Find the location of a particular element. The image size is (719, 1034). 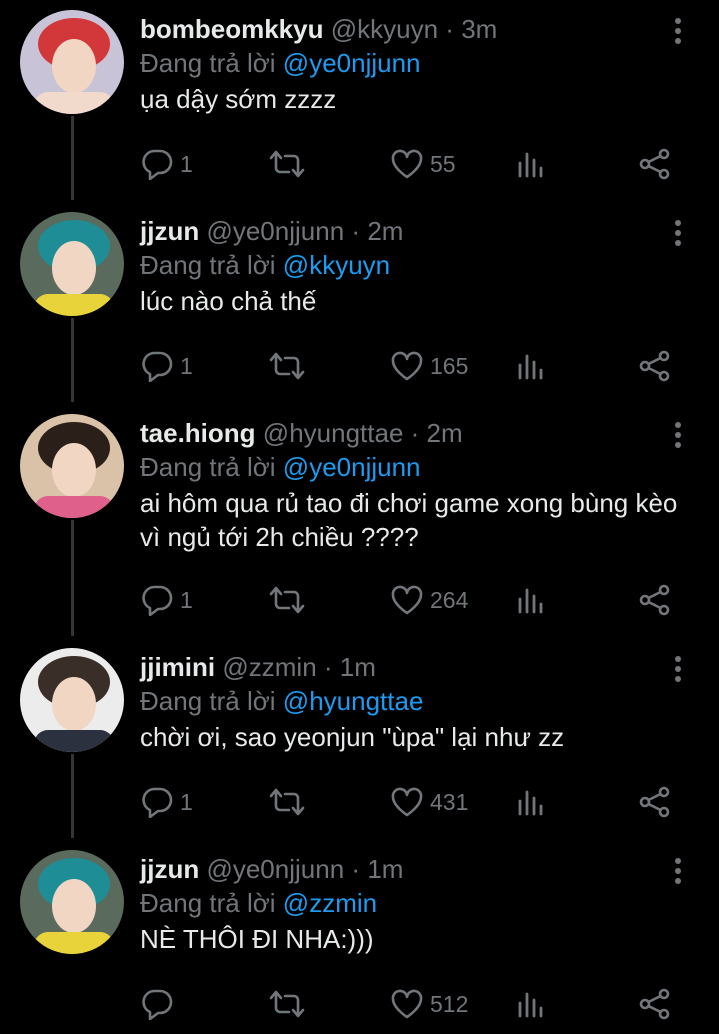

like-count: 431 is located at coordinates (449, 801).